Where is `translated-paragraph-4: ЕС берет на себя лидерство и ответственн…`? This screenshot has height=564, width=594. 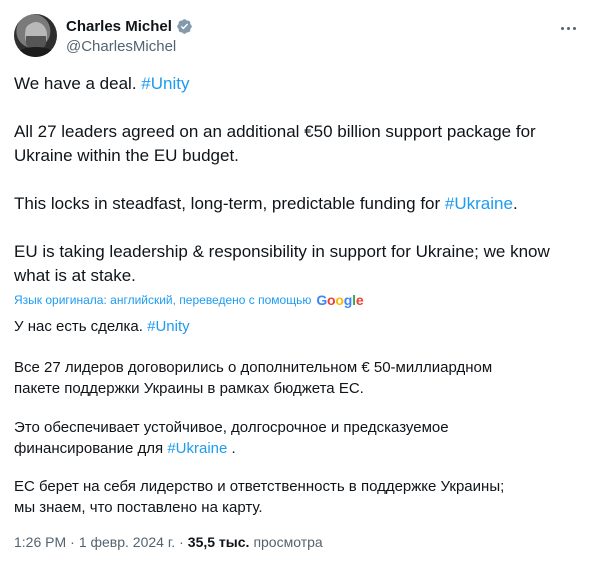
translated-paragraph-4: ЕС берет на себя лидерство и ответственн… is located at coordinates (297, 497).